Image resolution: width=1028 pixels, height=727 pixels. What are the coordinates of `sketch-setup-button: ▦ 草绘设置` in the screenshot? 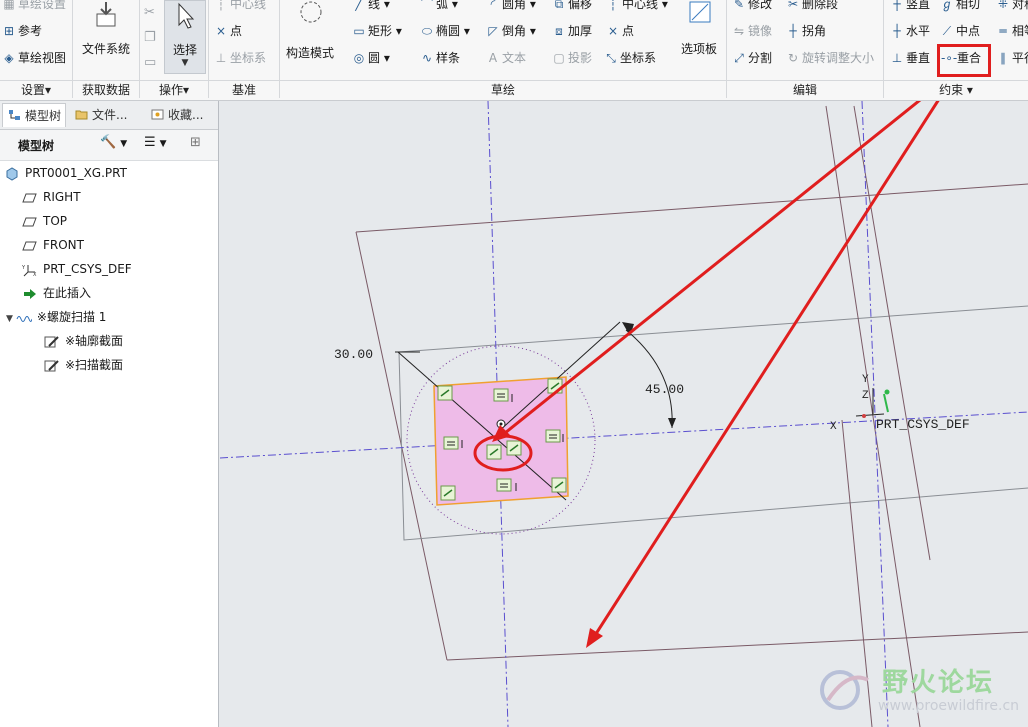 It's located at (34, 7).